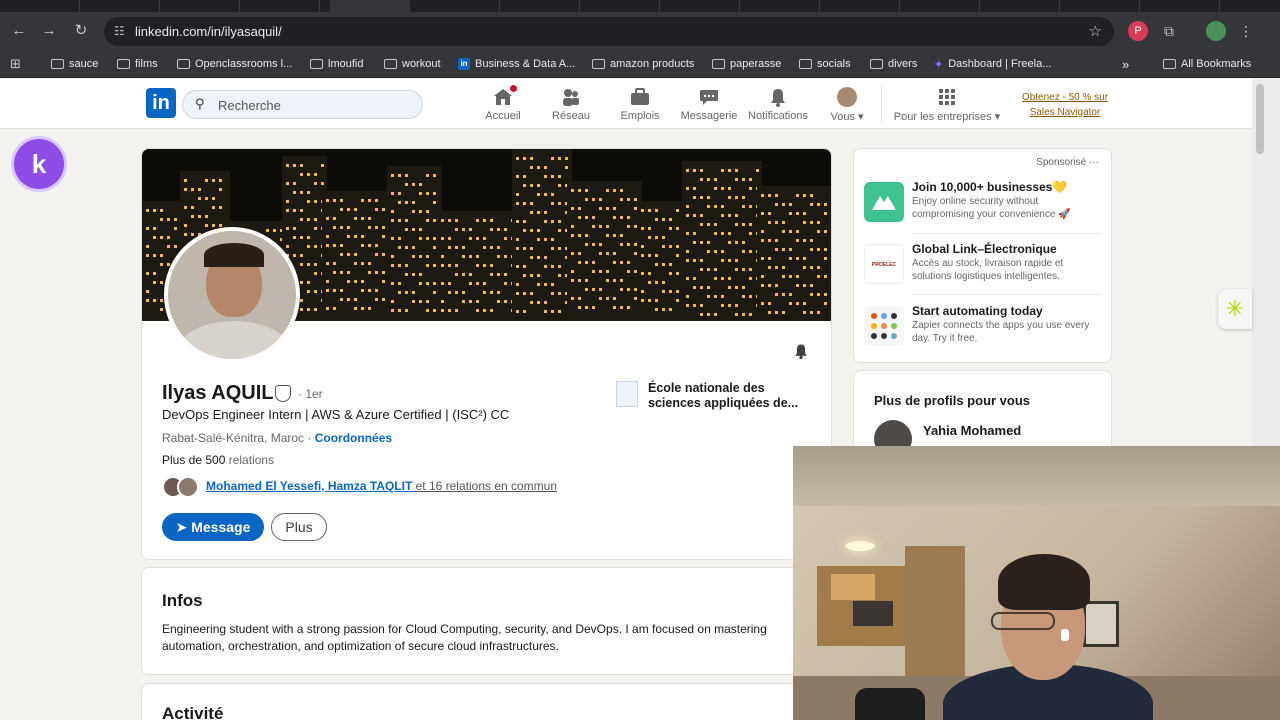 The width and height of the screenshot is (1280, 720). What do you see at coordinates (1067, 162) in the screenshot?
I see `sponsored-label: Sponsorisé ···` at bounding box center [1067, 162].